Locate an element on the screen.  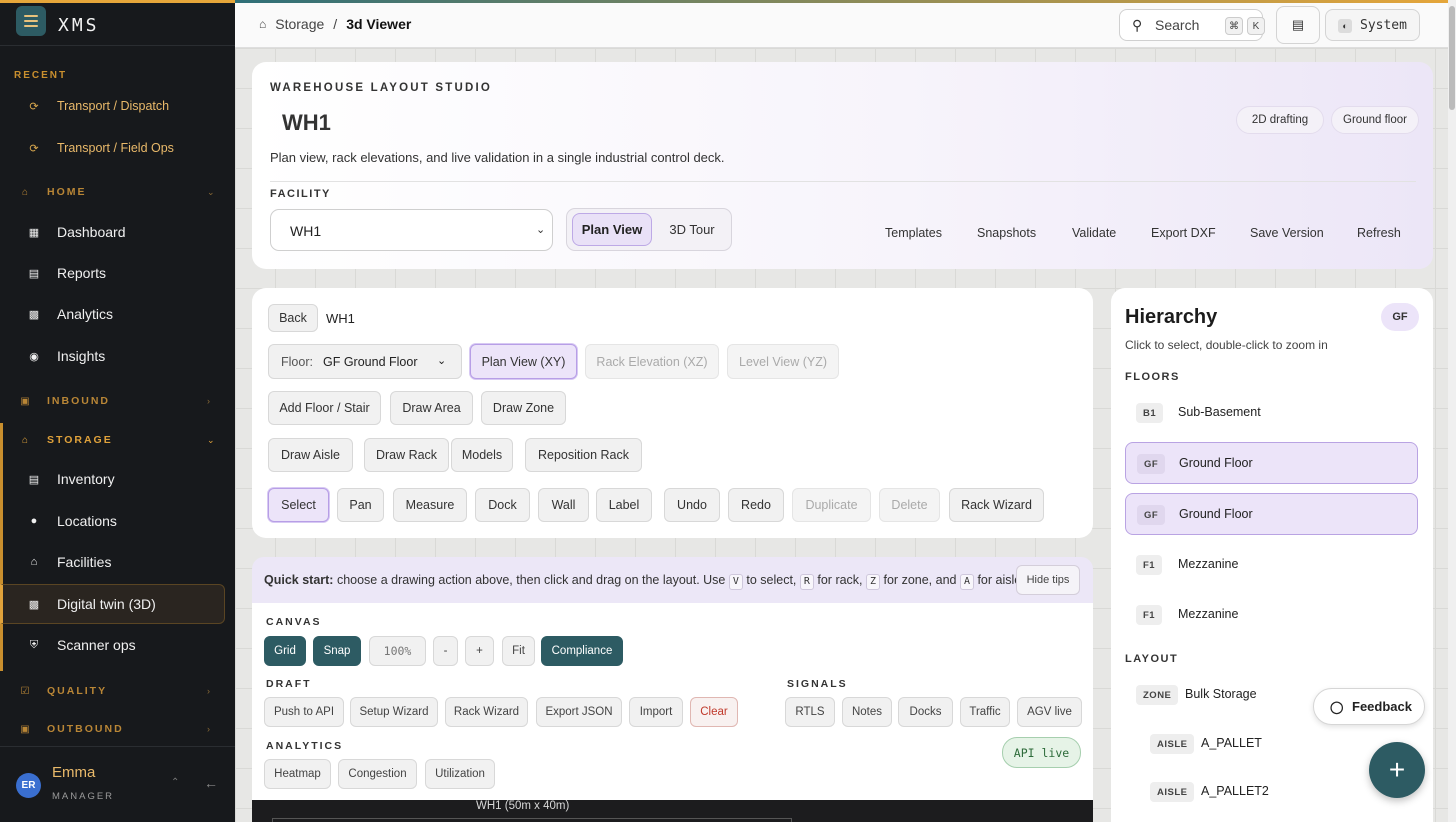
traffic-toggle: Traffic is located at coordinates (985, 712).